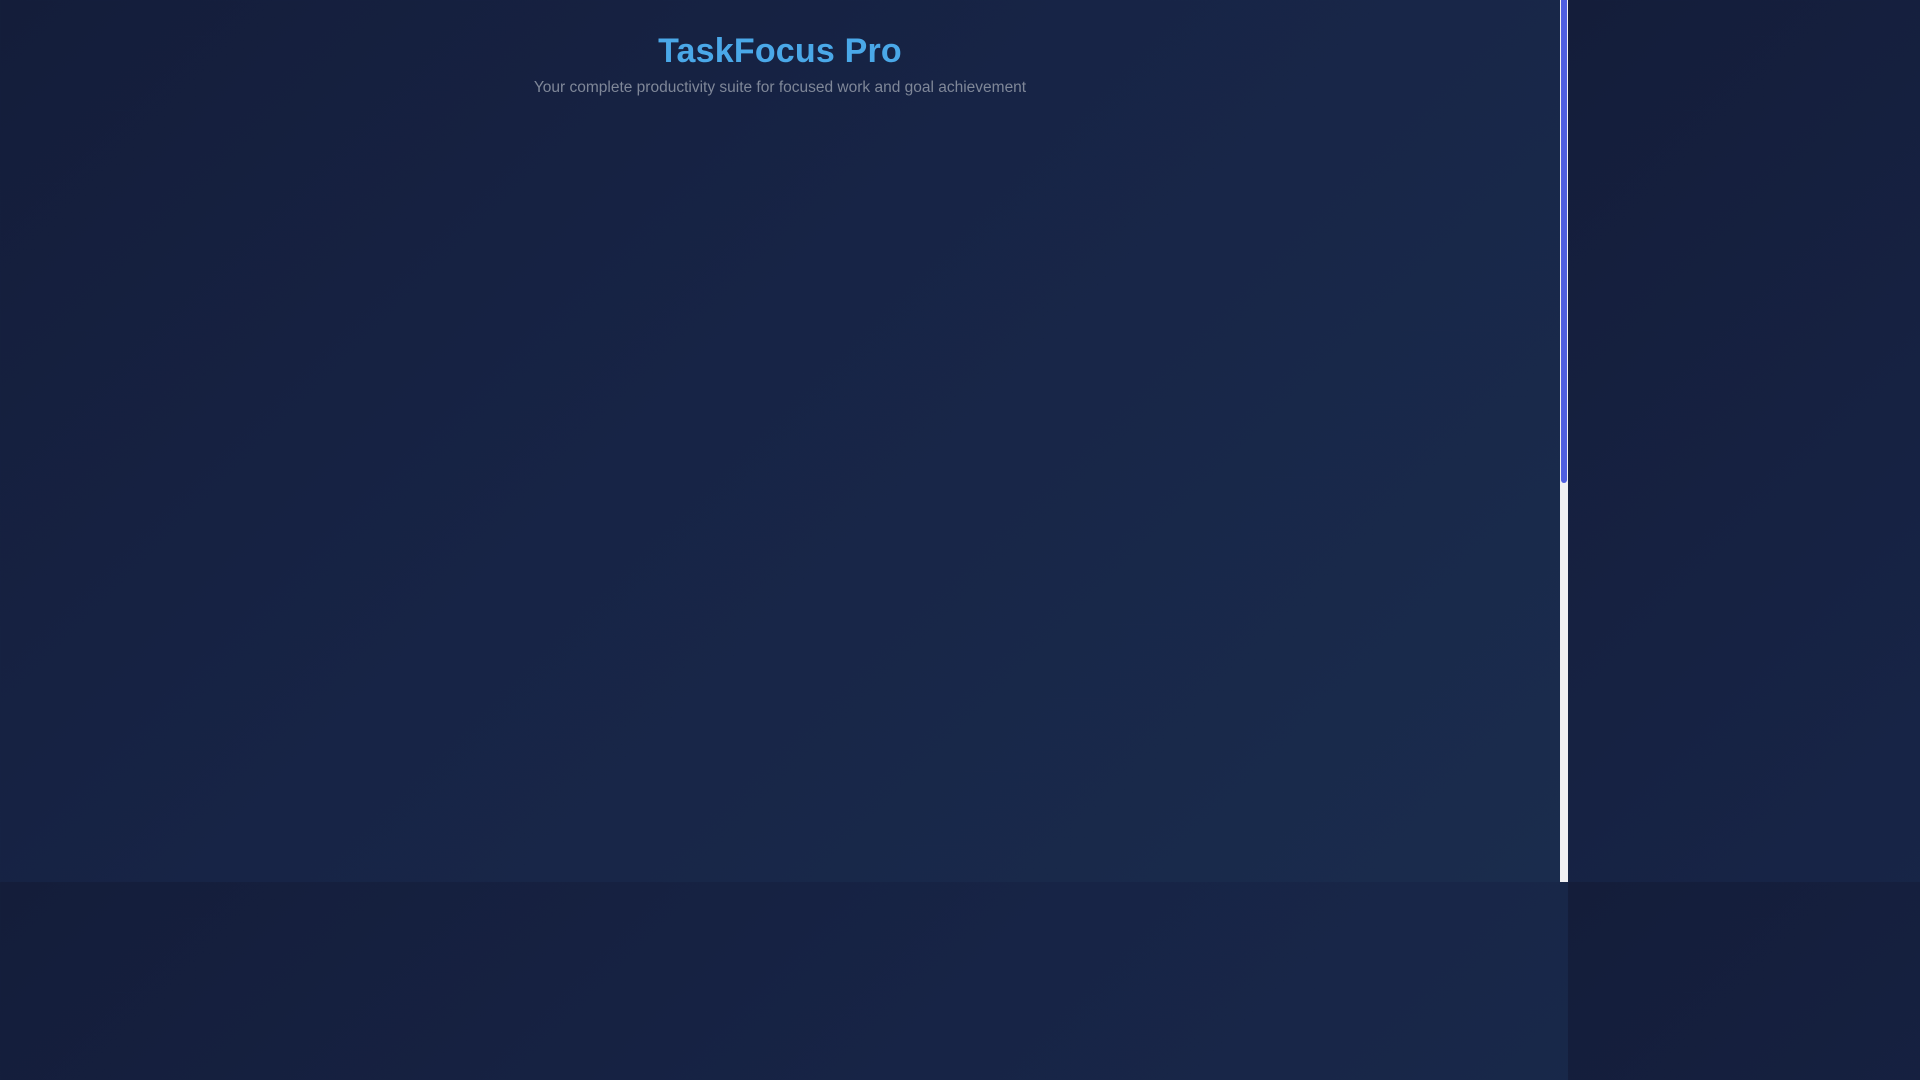  I want to click on app-title: TaskFocus Pro, so click(780, 51).